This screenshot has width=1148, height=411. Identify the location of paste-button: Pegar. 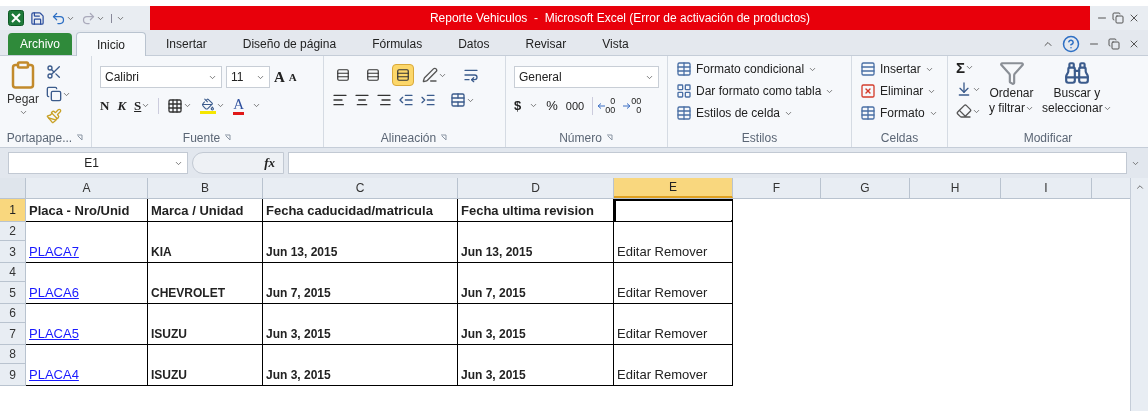
(23, 92).